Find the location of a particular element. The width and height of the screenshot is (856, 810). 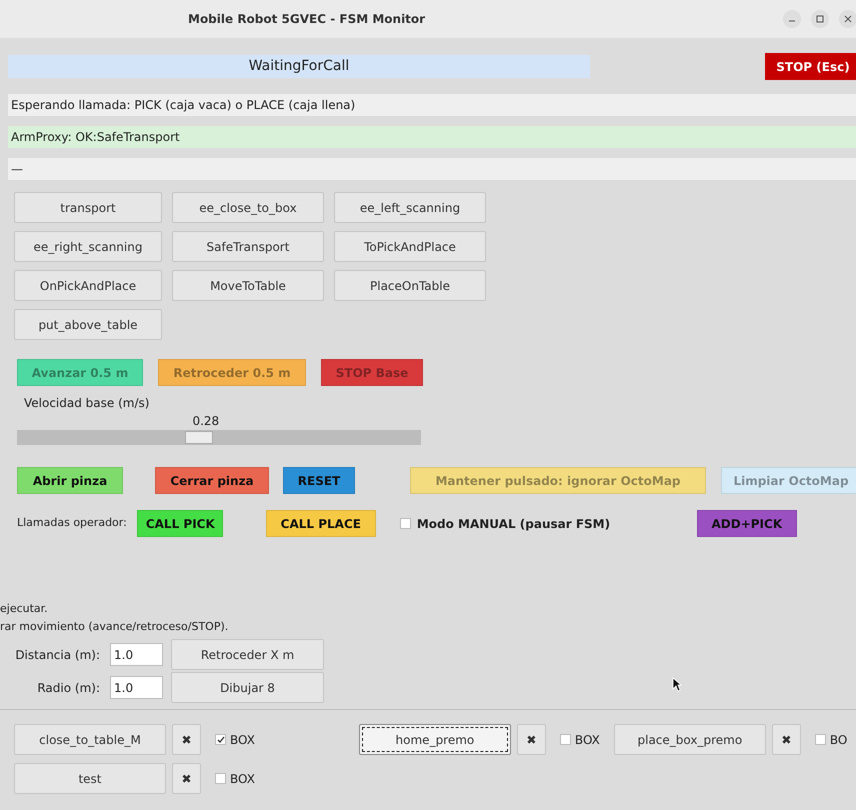

stop-button: STOP (Esc) is located at coordinates (810, 66).